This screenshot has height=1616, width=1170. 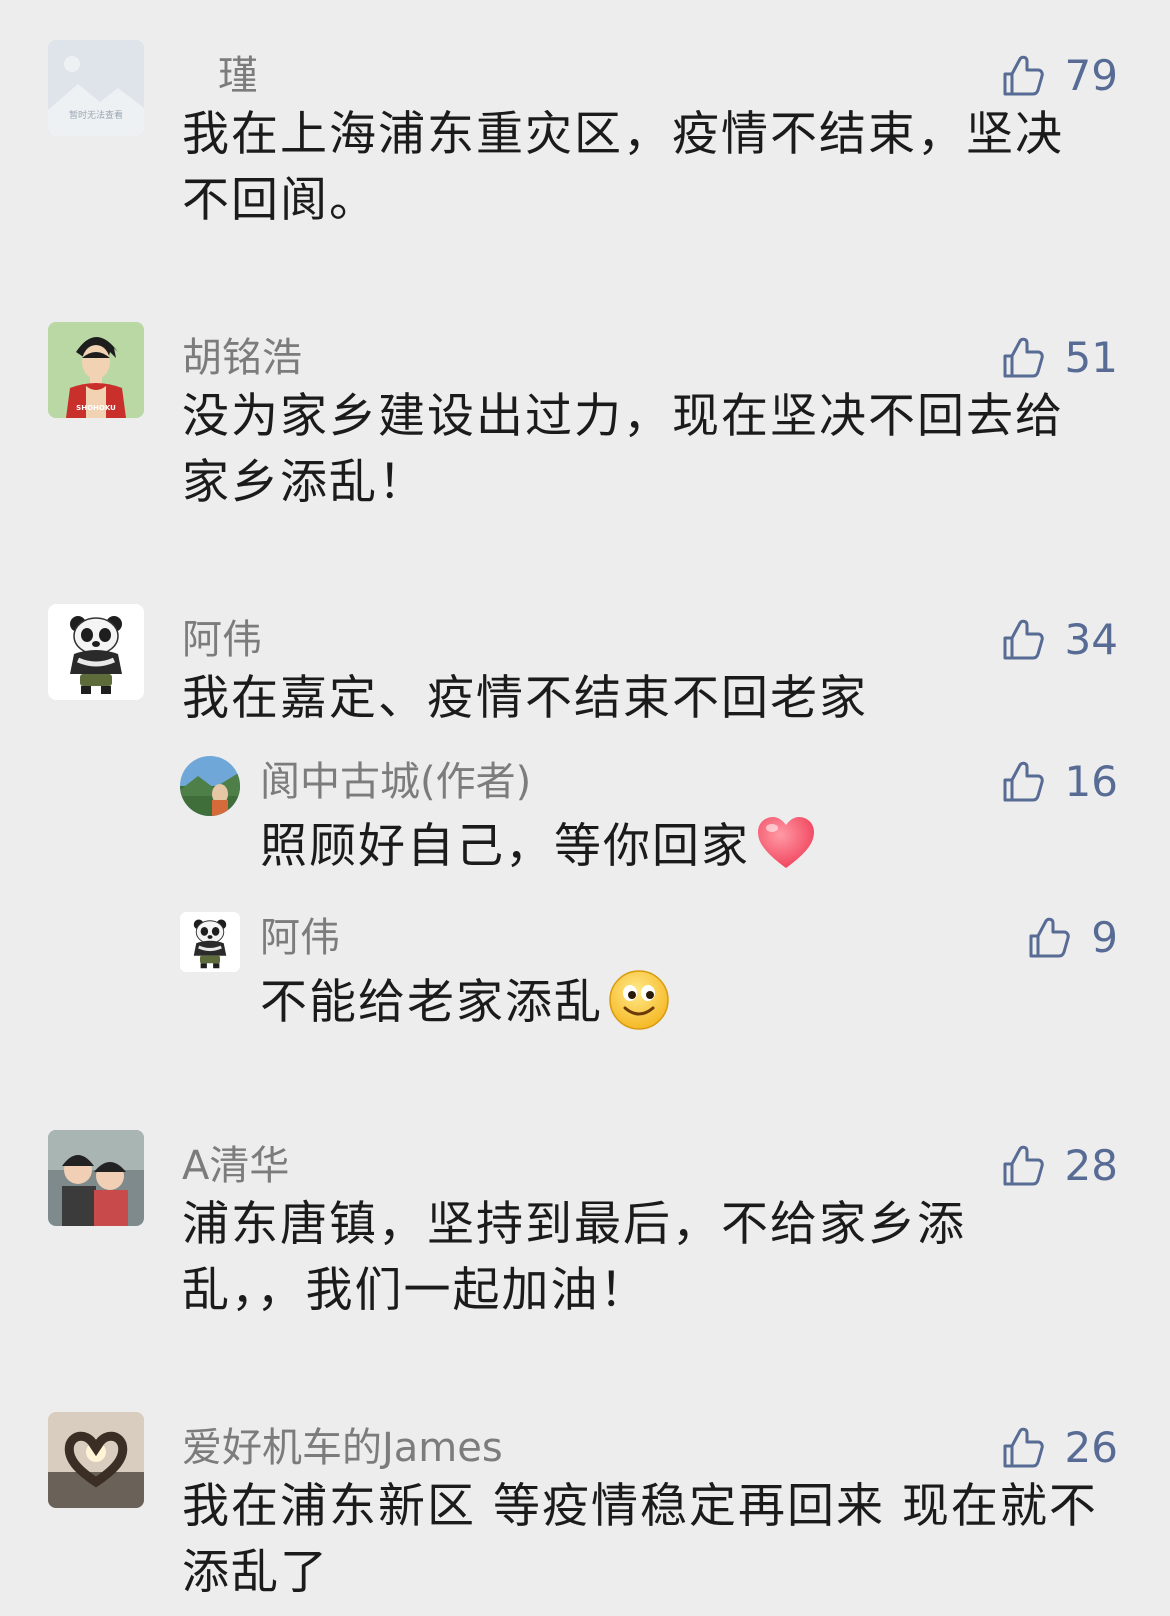 I want to click on like-button: 9, so click(x=1071, y=938).